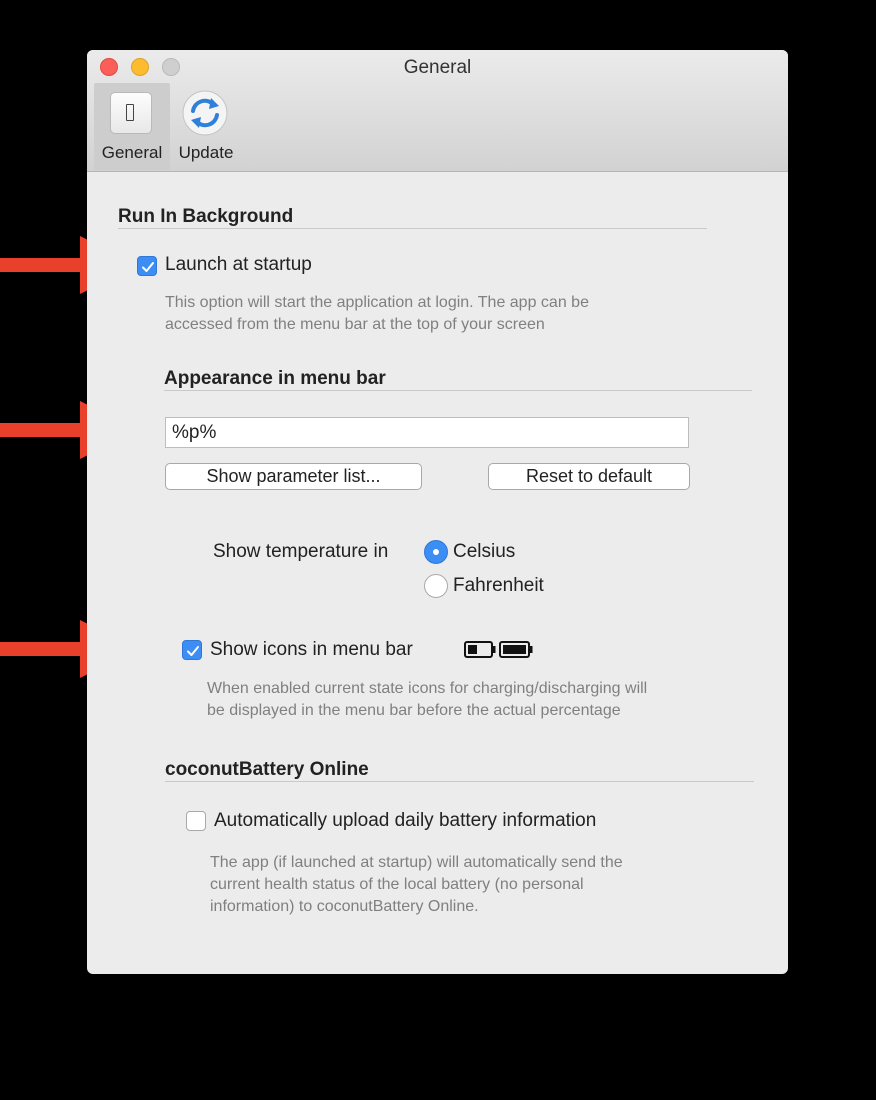 The width and height of the screenshot is (876, 1100). Describe the element at coordinates (484, 552) in the screenshot. I see `celsius-label: Celsius` at that location.